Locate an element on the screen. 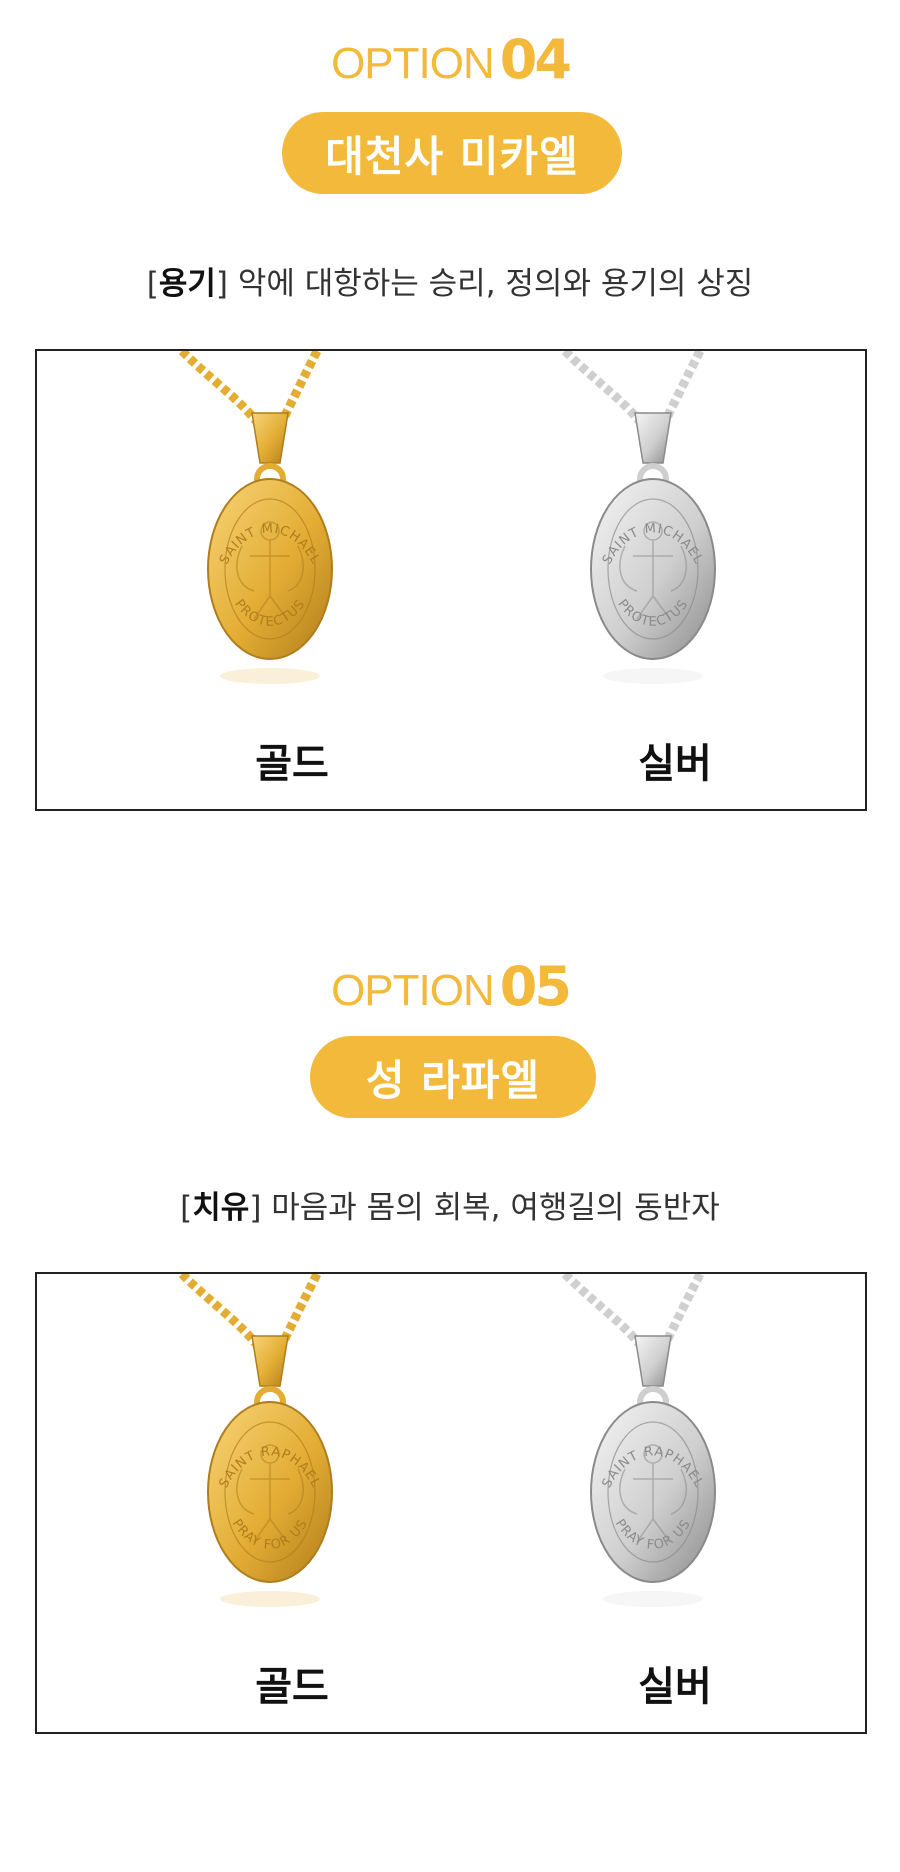 Image resolution: width=900 pixels, height=1872 pixels. product-gold: SAINT MICHAEL PROTECTUS 골드 is located at coordinates (292, 580).